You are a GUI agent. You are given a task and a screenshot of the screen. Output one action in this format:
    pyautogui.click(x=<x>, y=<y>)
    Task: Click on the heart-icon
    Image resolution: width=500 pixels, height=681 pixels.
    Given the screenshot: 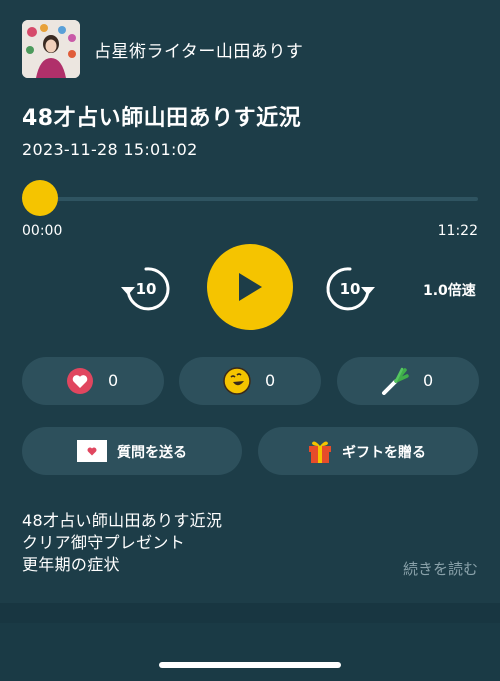 What is the action you would take?
    pyautogui.click(x=80, y=381)
    